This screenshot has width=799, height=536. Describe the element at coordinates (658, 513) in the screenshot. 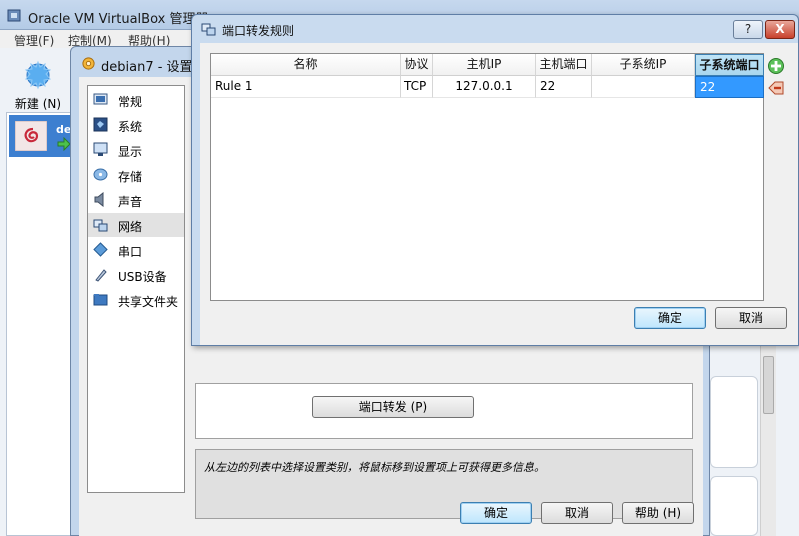

I see `settings-help-button: 帮助 (H)` at that location.